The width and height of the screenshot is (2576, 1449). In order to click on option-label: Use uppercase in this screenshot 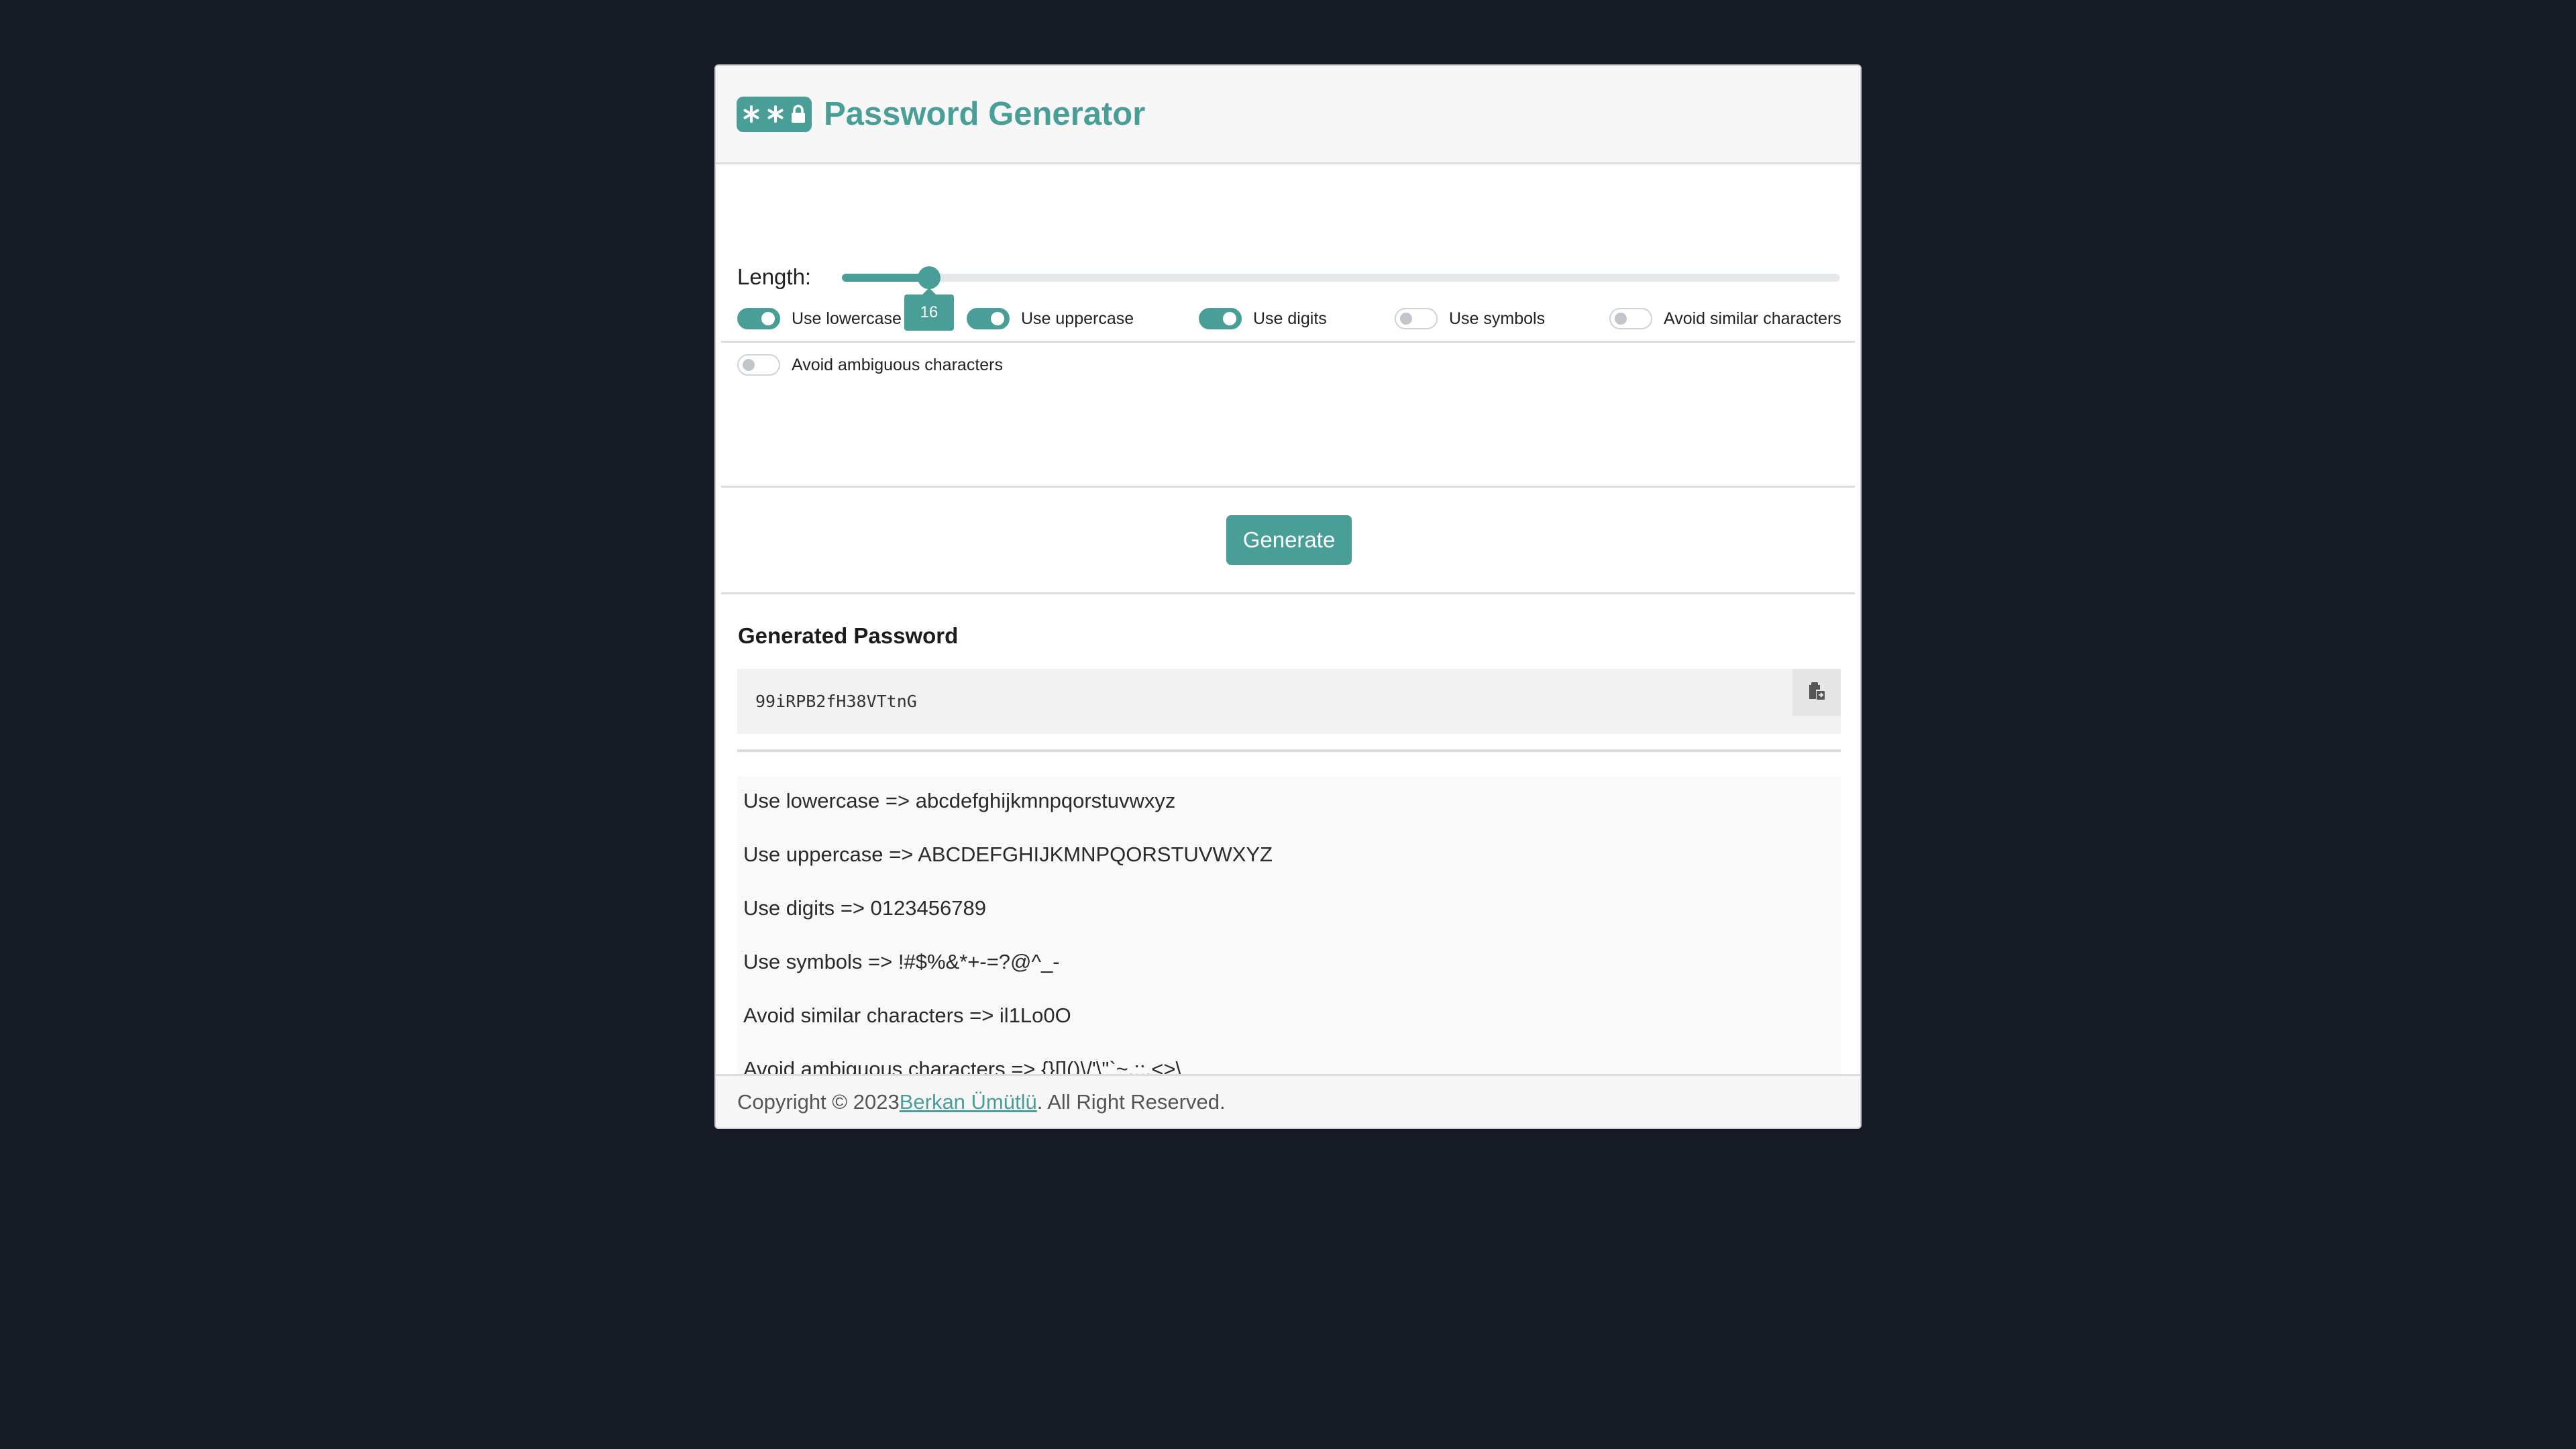, I will do `click(1077, 318)`.